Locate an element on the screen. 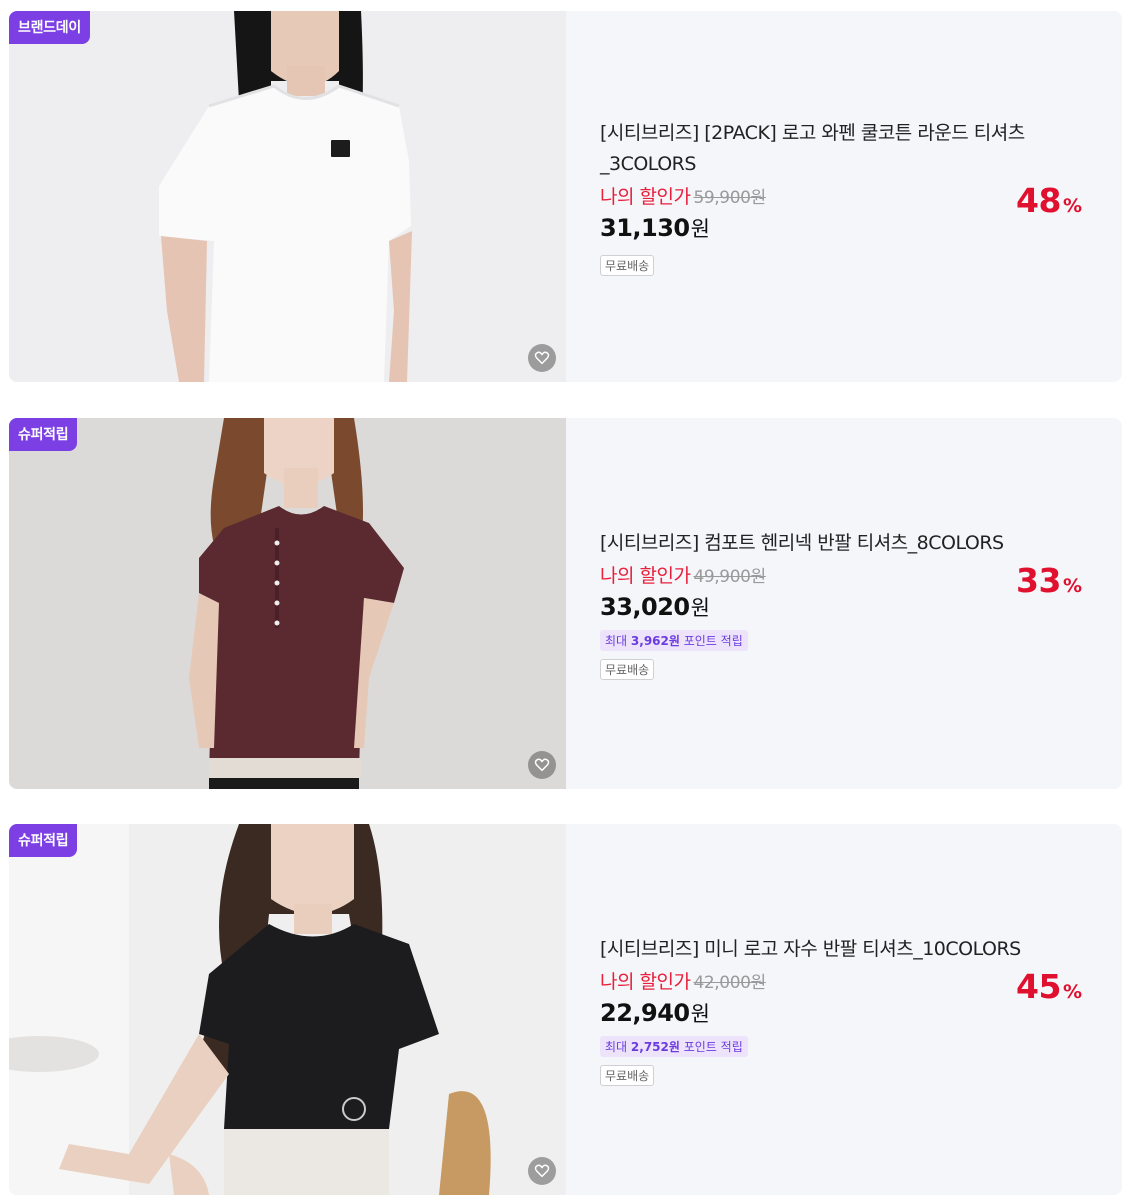 This screenshot has height=1200, width=1131. discount-rate: 33% is located at coordinates (1049, 580).